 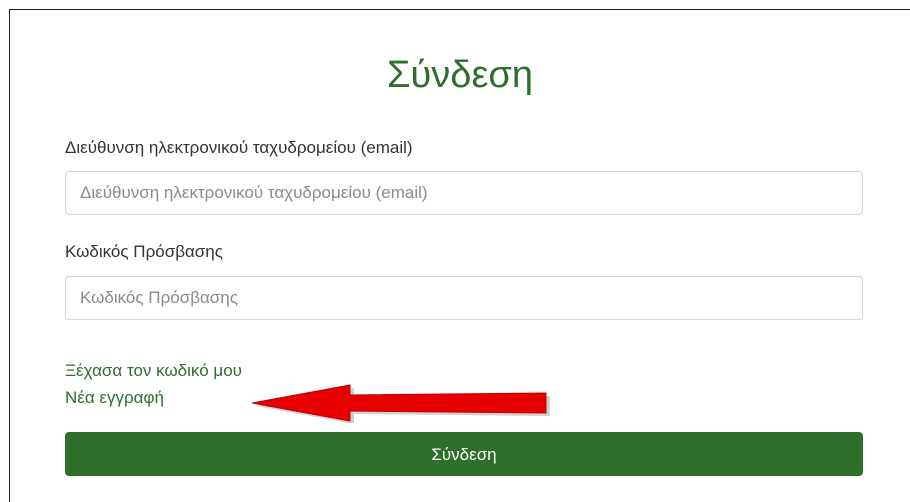 I want to click on forgot-password-link: Ξέχασα τον κωδικό μου, so click(x=153, y=371).